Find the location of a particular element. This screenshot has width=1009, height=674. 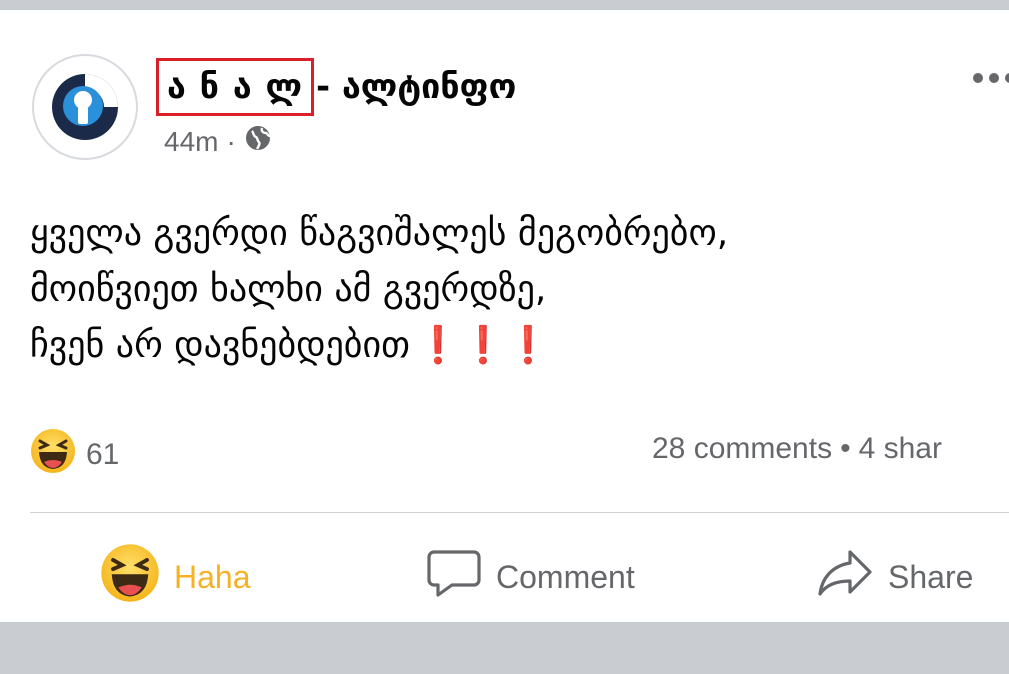

comment-icon is located at coordinates (454, 577).